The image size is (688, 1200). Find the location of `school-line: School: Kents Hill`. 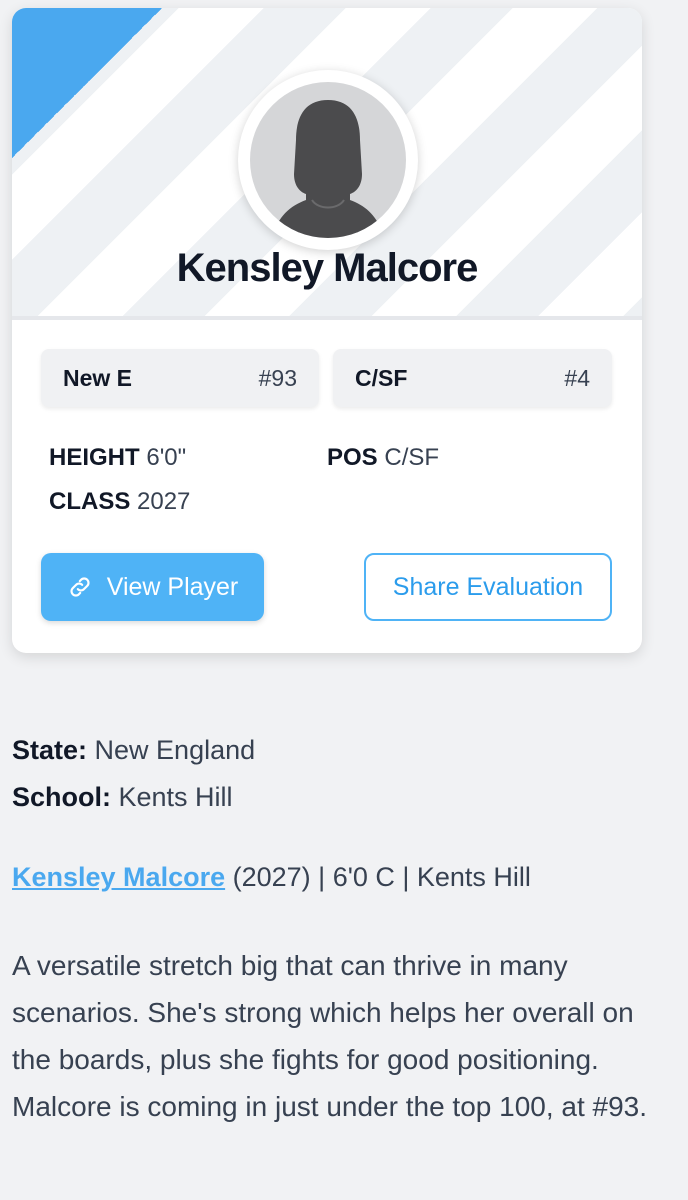

school-line: School: Kents Hill is located at coordinates (122, 797).